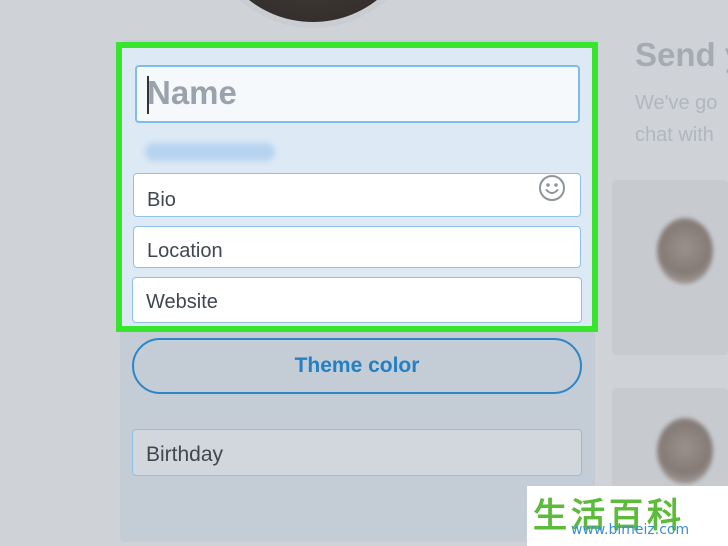  Describe the element at coordinates (185, 251) in the screenshot. I see `location-placeholder: Location` at that location.